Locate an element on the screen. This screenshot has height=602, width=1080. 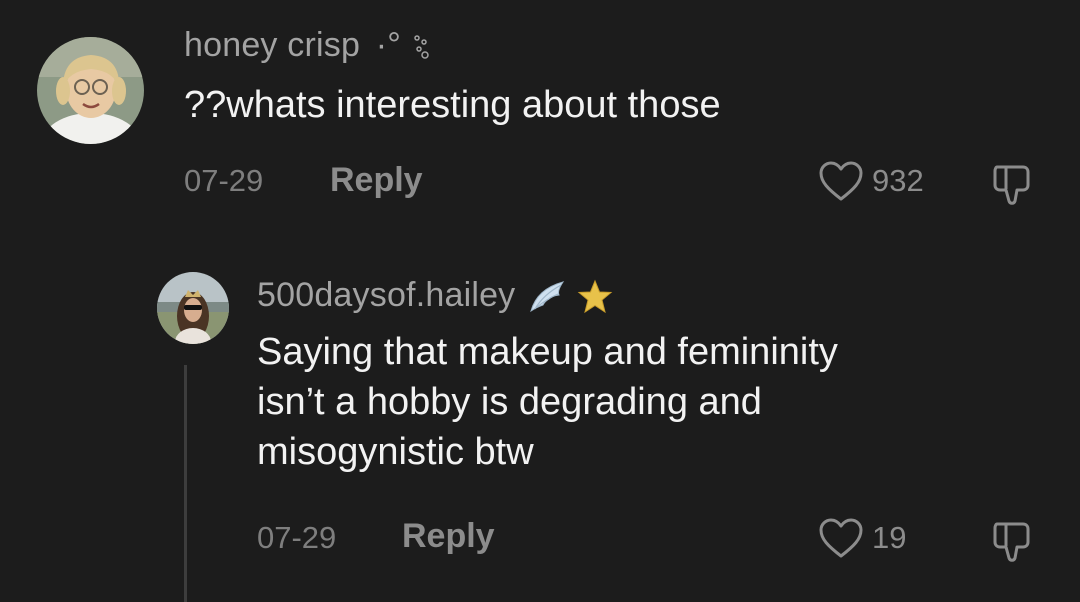
reply-thread-line is located at coordinates (185, 483).